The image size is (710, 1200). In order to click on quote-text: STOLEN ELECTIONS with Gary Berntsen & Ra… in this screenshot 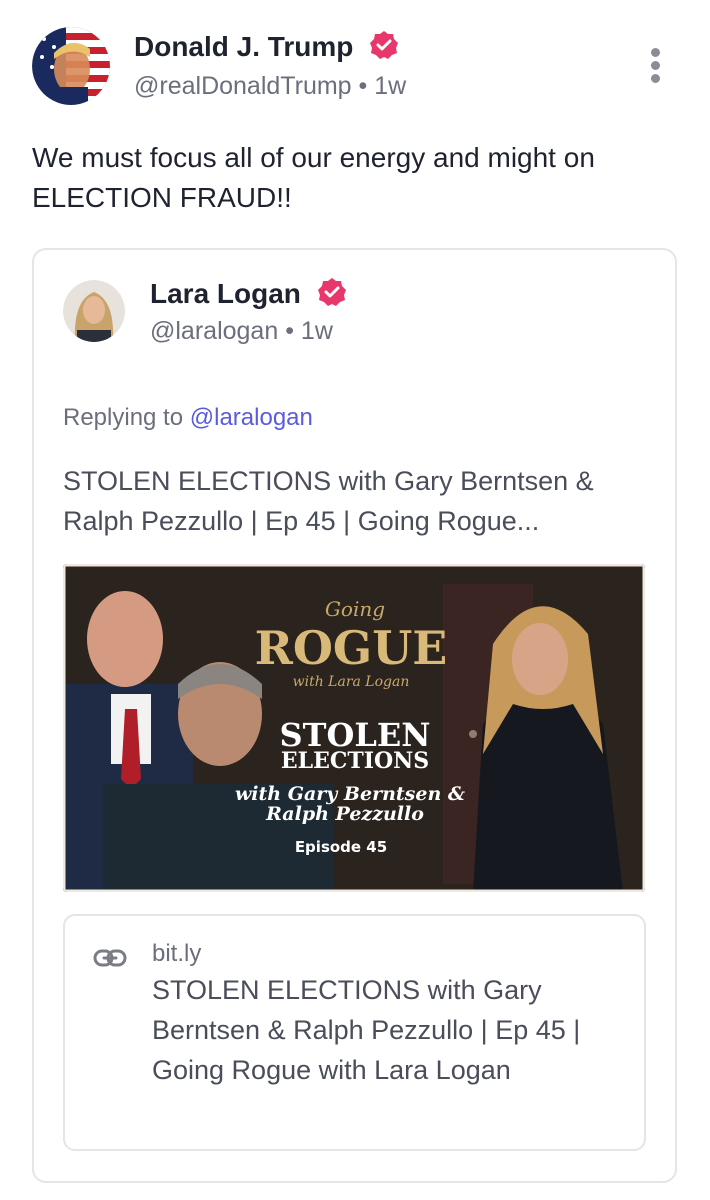, I will do `click(328, 501)`.